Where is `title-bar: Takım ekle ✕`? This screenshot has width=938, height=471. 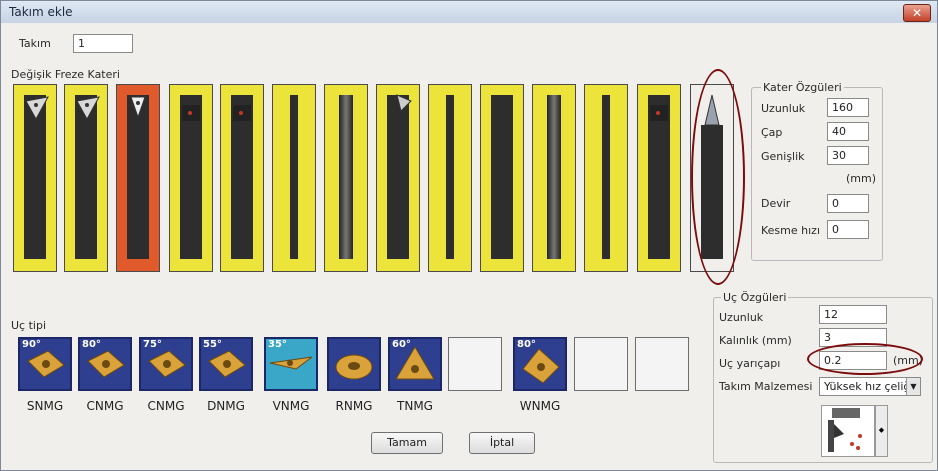
title-bar: Takım ekle ✕ is located at coordinates (469, 12).